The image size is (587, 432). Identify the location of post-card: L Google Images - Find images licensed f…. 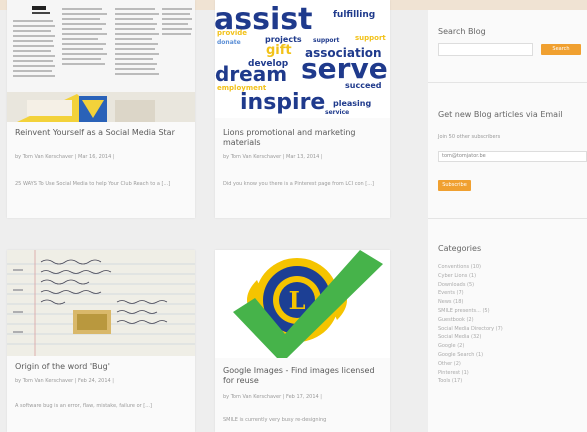
(302, 341).